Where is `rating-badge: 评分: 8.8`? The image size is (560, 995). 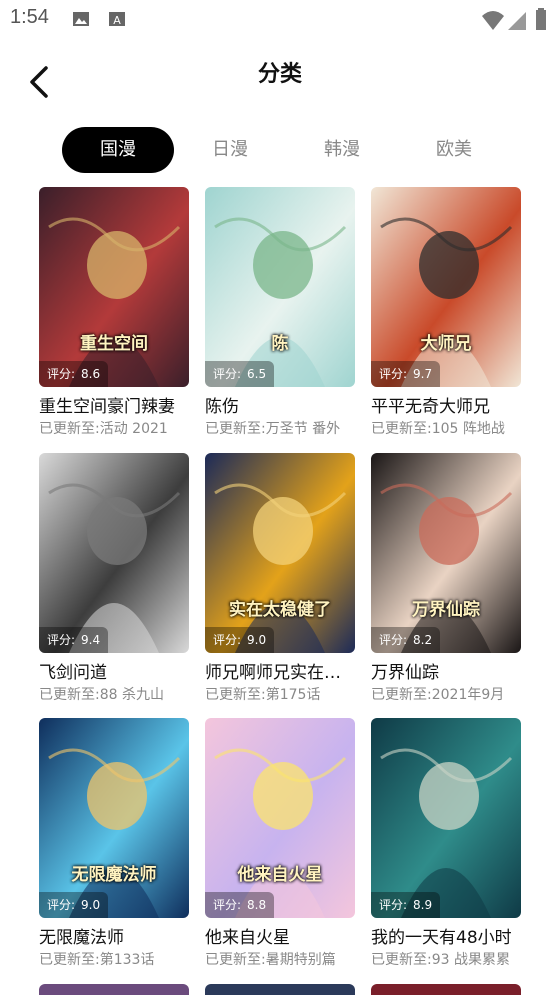 rating-badge: 评分: 8.8 is located at coordinates (240, 905).